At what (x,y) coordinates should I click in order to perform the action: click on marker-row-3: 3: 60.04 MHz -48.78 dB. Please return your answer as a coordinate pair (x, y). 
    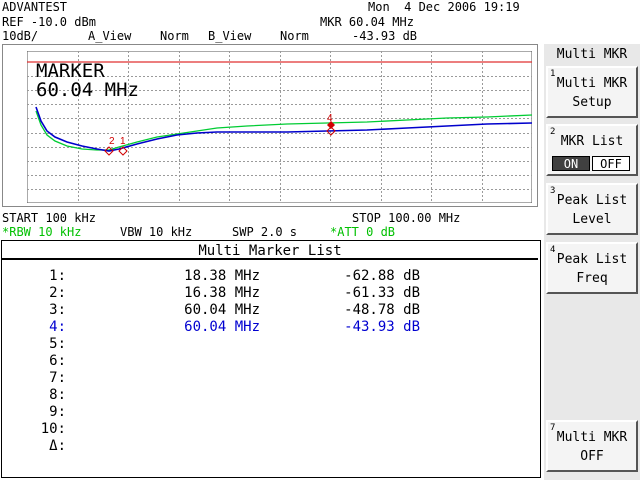
    Looking at the image, I should click on (270, 310).